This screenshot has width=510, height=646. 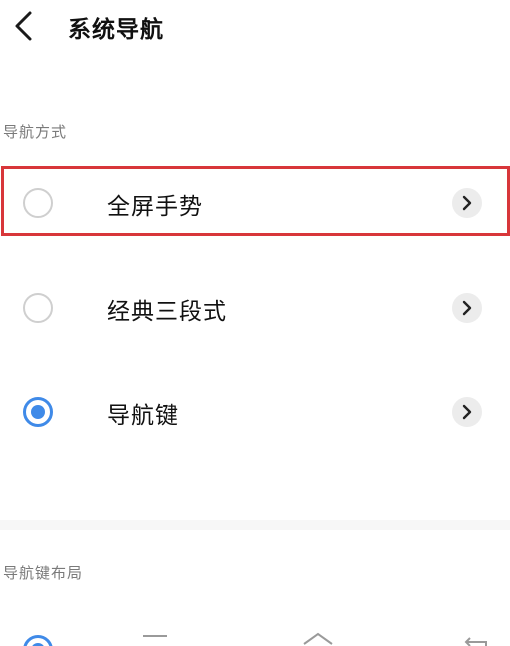 I want to click on section-label-nav-key-layout: 导航键布局, so click(x=43, y=573).